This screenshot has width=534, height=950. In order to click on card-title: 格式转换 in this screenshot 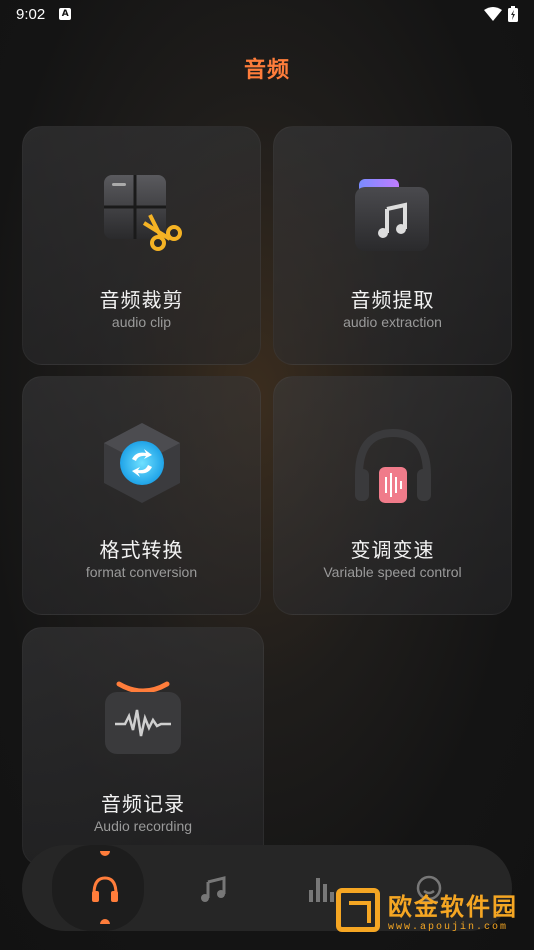, I will do `click(141, 550)`.